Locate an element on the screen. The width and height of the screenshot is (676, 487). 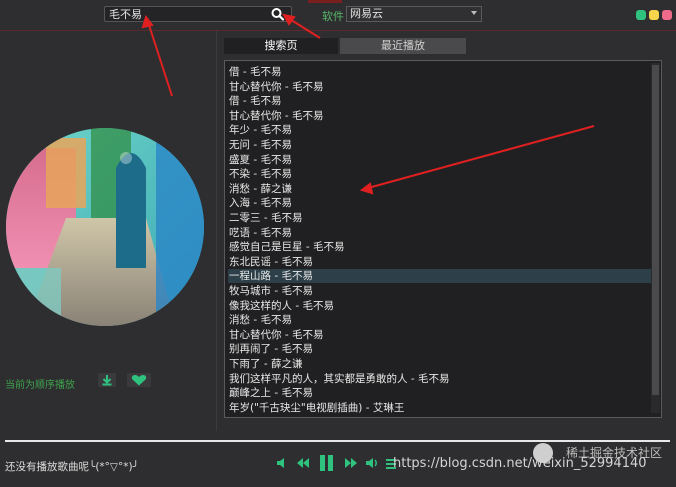
song-list-item: 无问 - 毛不易 is located at coordinates (439, 145).